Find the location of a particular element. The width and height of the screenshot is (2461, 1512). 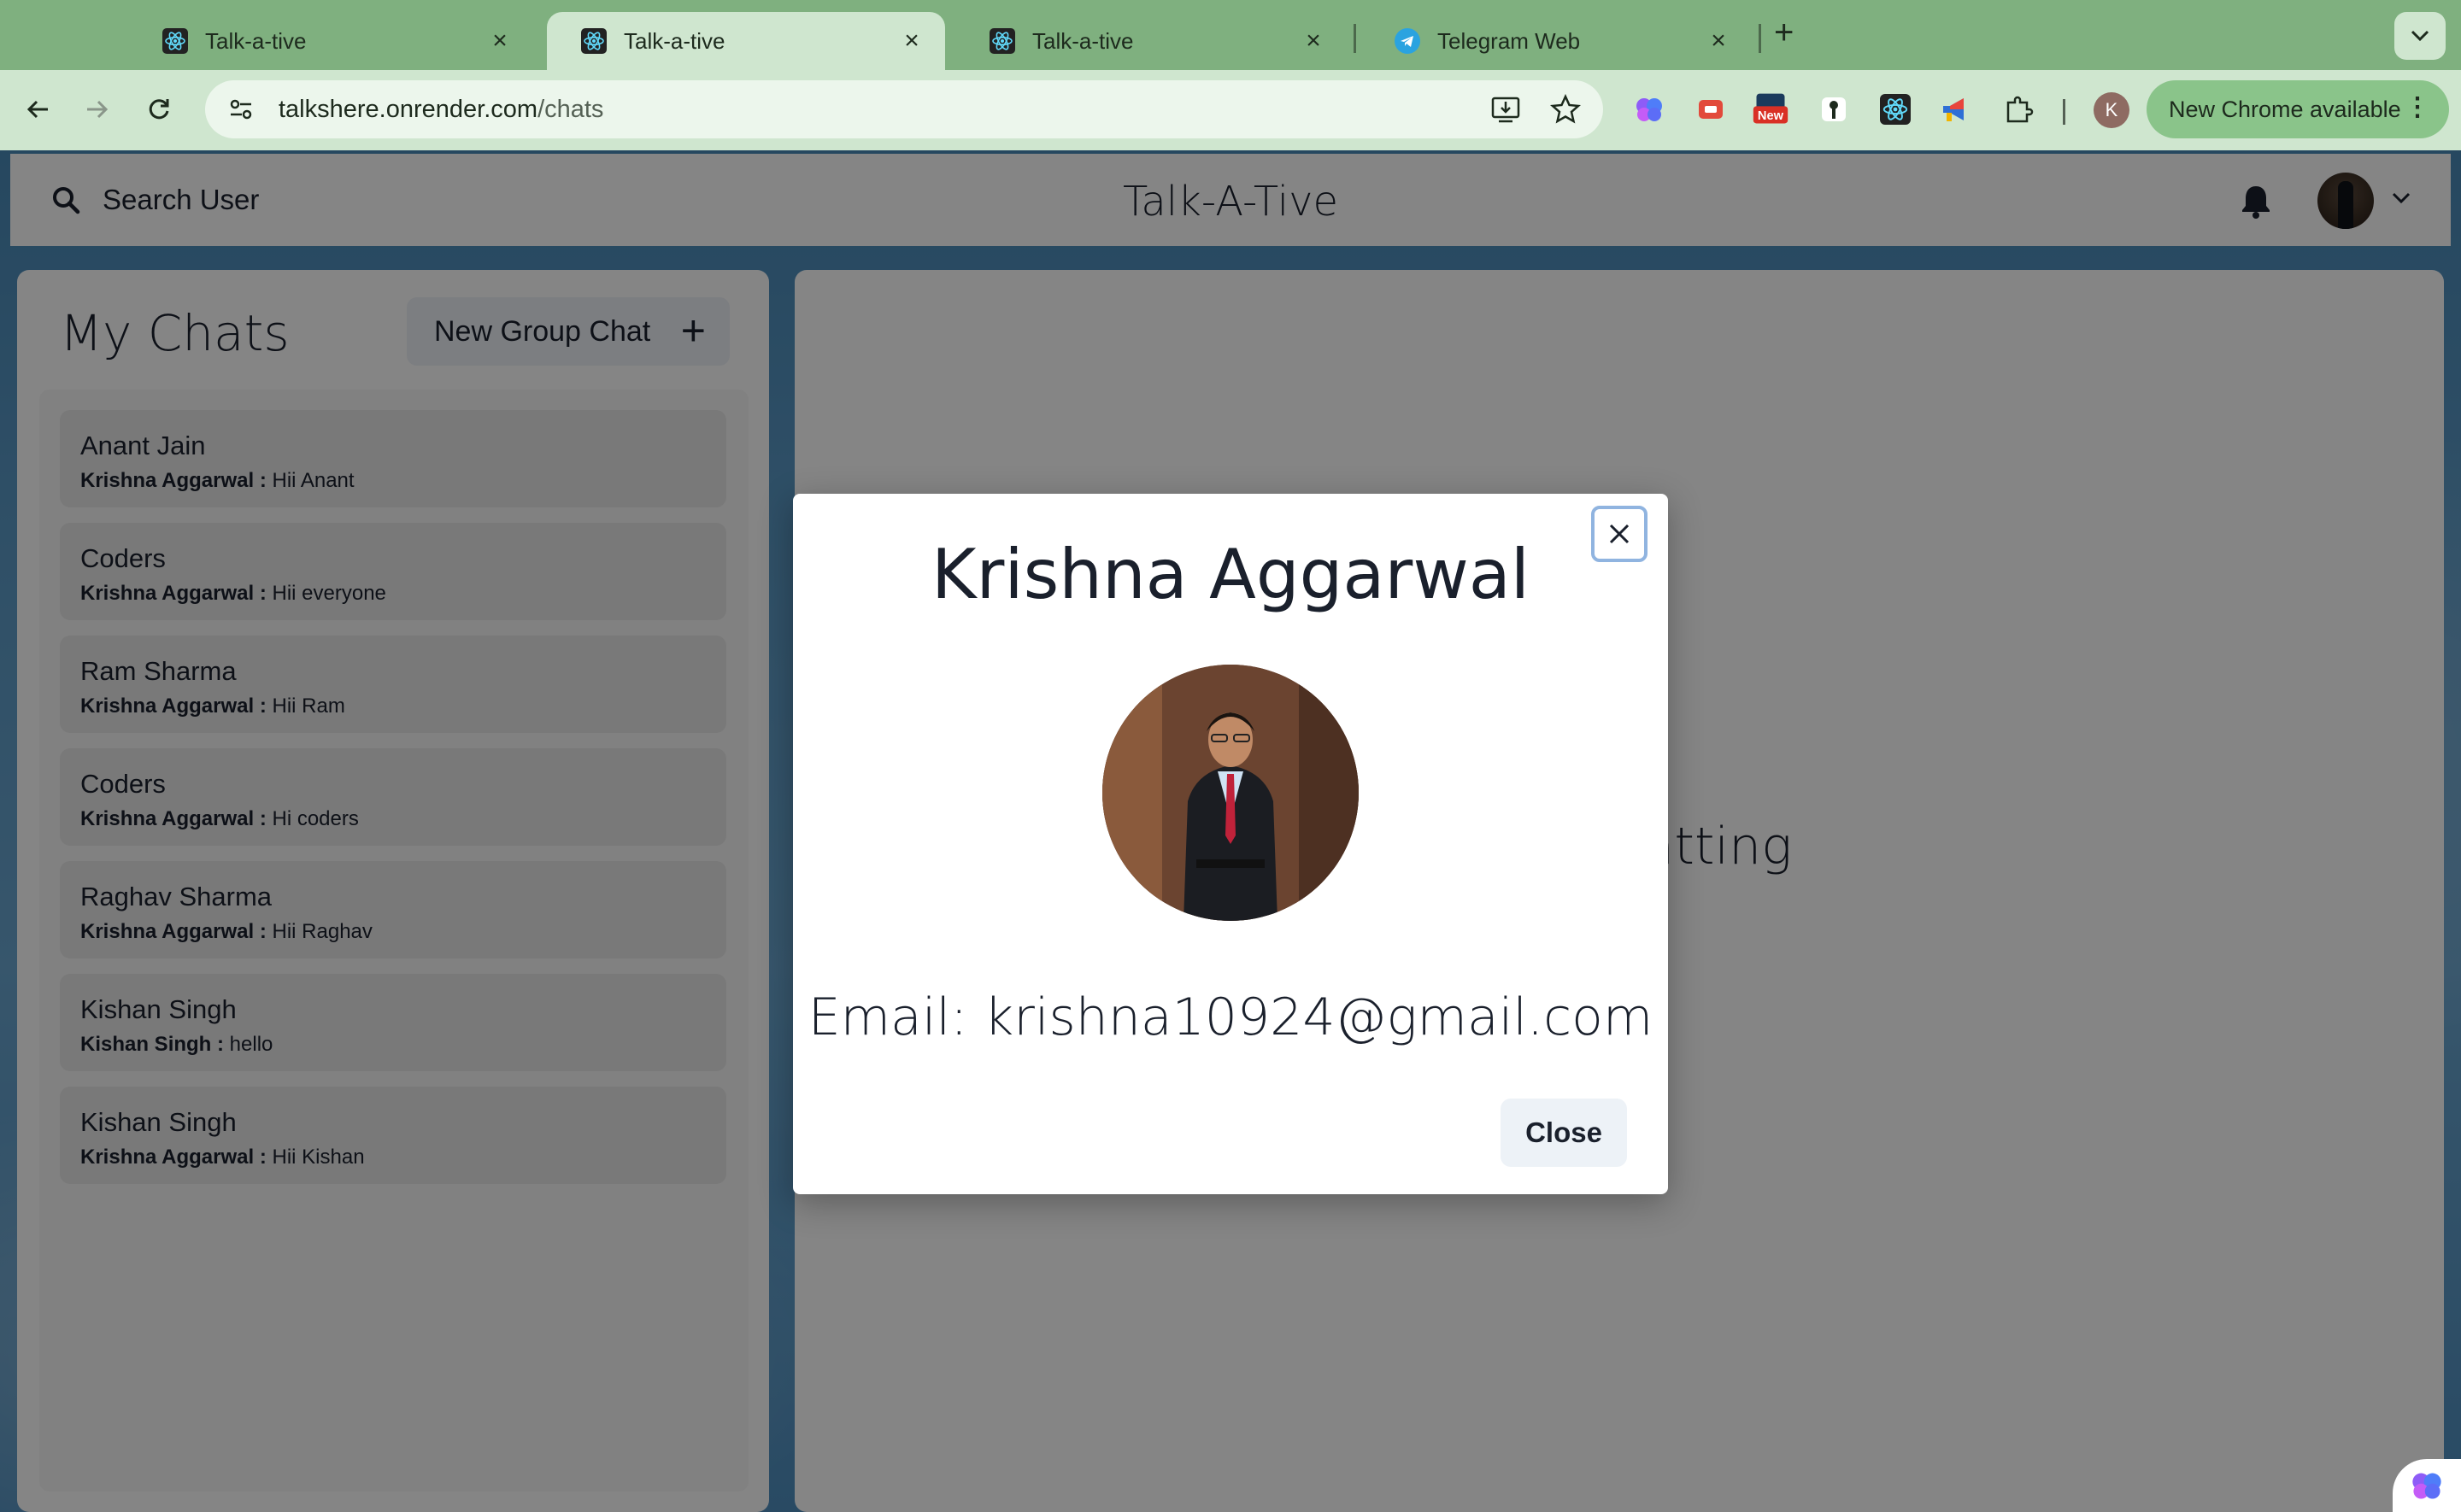

bookmark-star-icon is located at coordinates (1566, 109).